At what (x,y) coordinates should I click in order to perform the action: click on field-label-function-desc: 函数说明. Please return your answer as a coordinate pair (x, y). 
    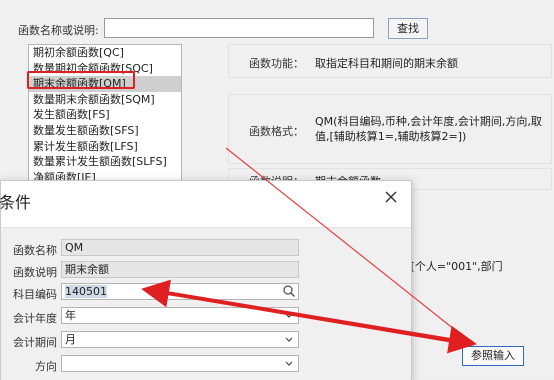
    Looking at the image, I should click on (35, 272).